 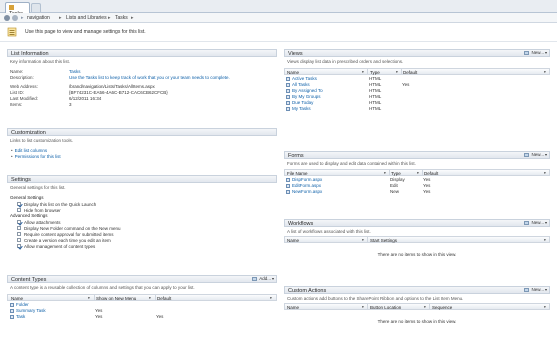 I want to click on breadcrumb-navigation: navigation, so click(x=38, y=18).